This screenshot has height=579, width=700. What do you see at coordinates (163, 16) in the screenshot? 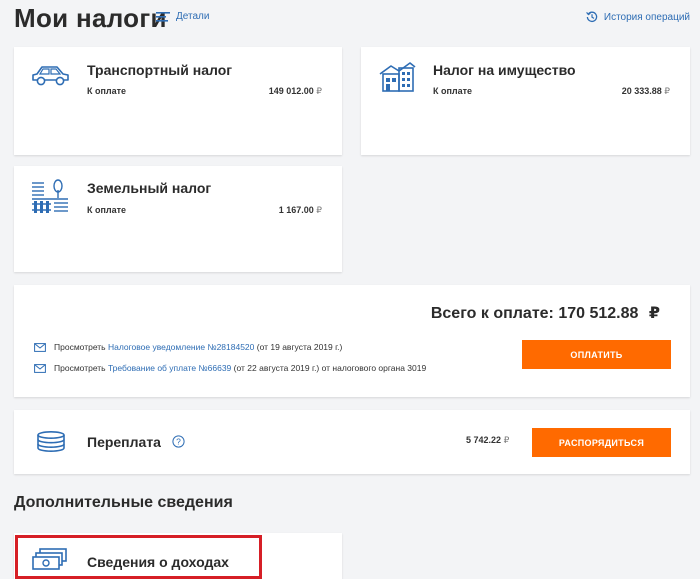
I see `list-icon` at bounding box center [163, 16].